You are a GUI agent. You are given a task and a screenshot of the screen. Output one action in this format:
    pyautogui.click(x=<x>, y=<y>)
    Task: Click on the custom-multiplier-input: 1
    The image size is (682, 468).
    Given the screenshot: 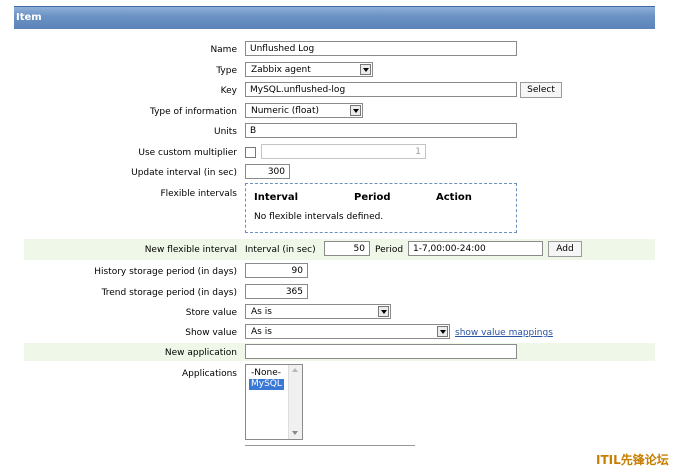 What is the action you would take?
    pyautogui.click(x=343, y=151)
    